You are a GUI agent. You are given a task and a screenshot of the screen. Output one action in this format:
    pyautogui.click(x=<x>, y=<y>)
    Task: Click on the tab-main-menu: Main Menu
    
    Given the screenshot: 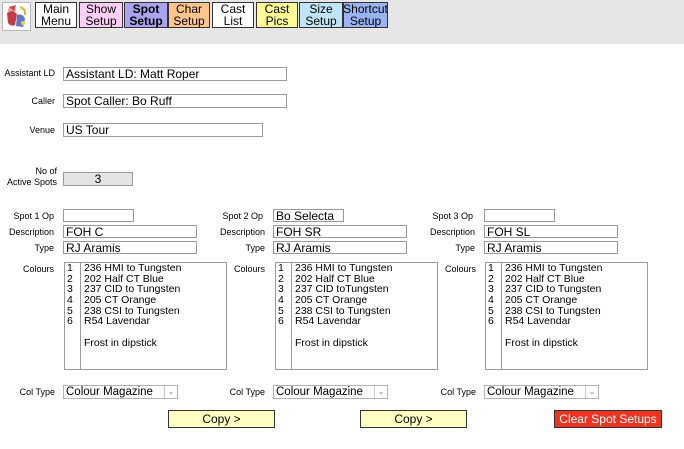 What is the action you would take?
    pyautogui.click(x=56, y=15)
    